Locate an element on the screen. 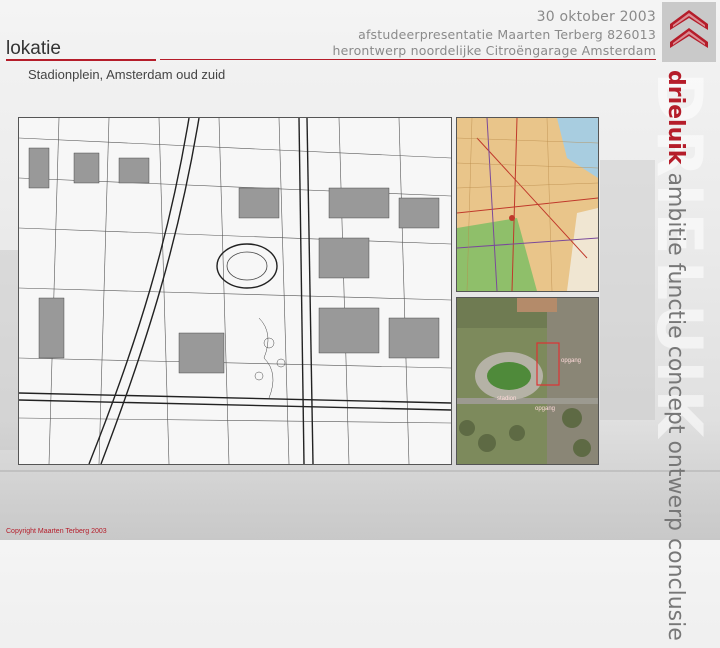 Image resolution: width=720 pixels, height=648 pixels. aerial-photo: opgang stadion opgang is located at coordinates (527, 381).